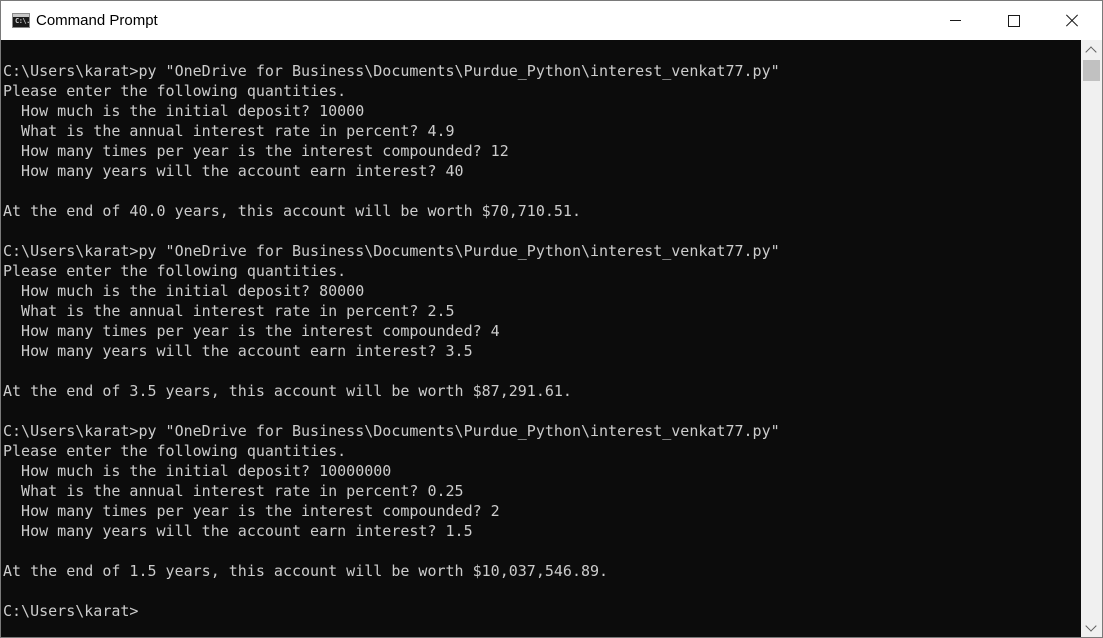 The height and width of the screenshot is (638, 1103). What do you see at coordinates (551, 20) in the screenshot?
I see `title-bar: C:\. Command Prompt` at bounding box center [551, 20].